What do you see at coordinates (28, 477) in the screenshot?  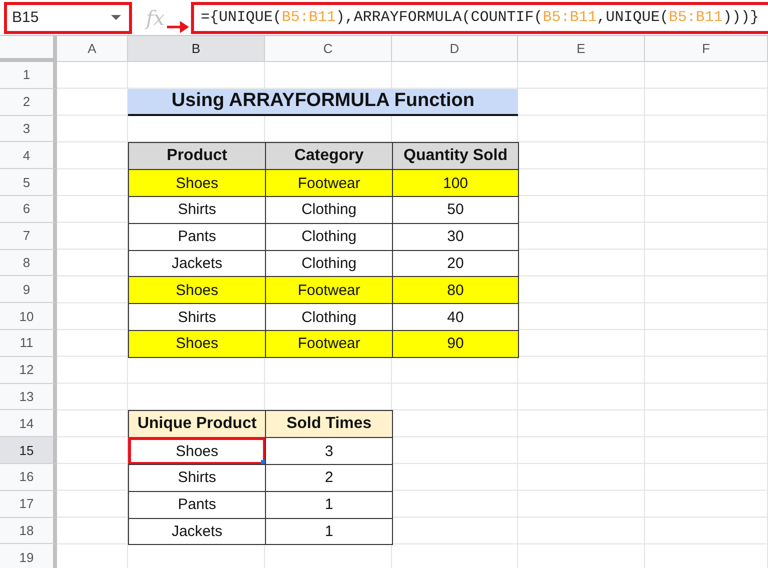 I see `row-header: 16` at bounding box center [28, 477].